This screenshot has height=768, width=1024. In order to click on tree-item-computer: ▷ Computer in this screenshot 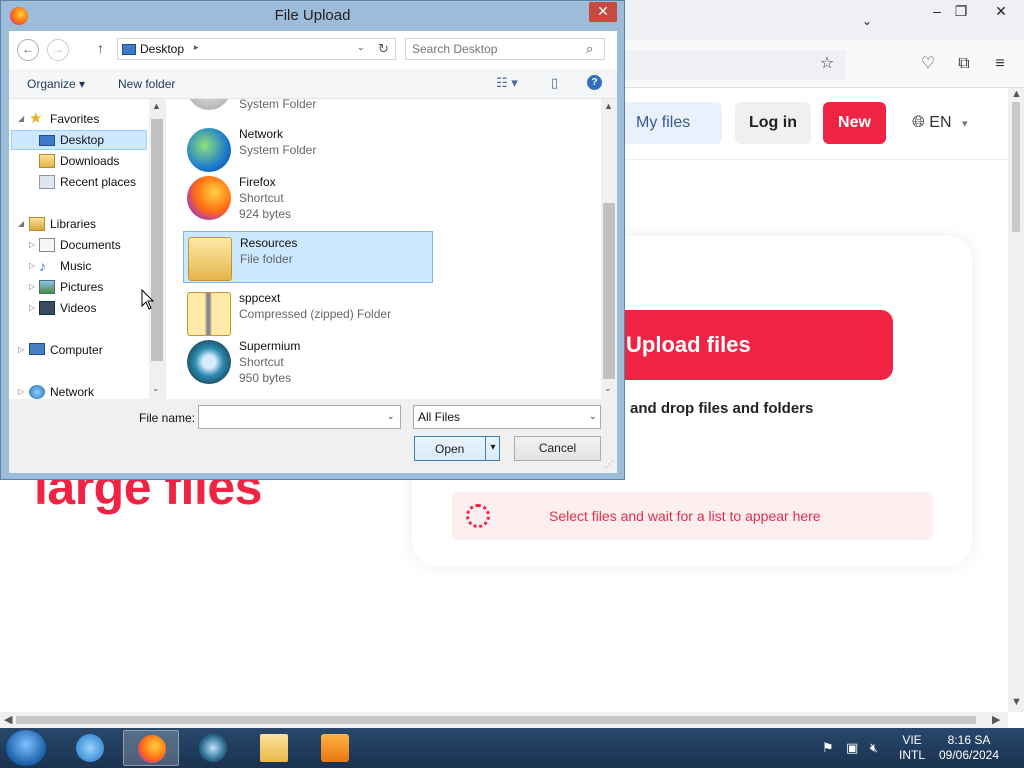, I will do `click(79, 350)`.